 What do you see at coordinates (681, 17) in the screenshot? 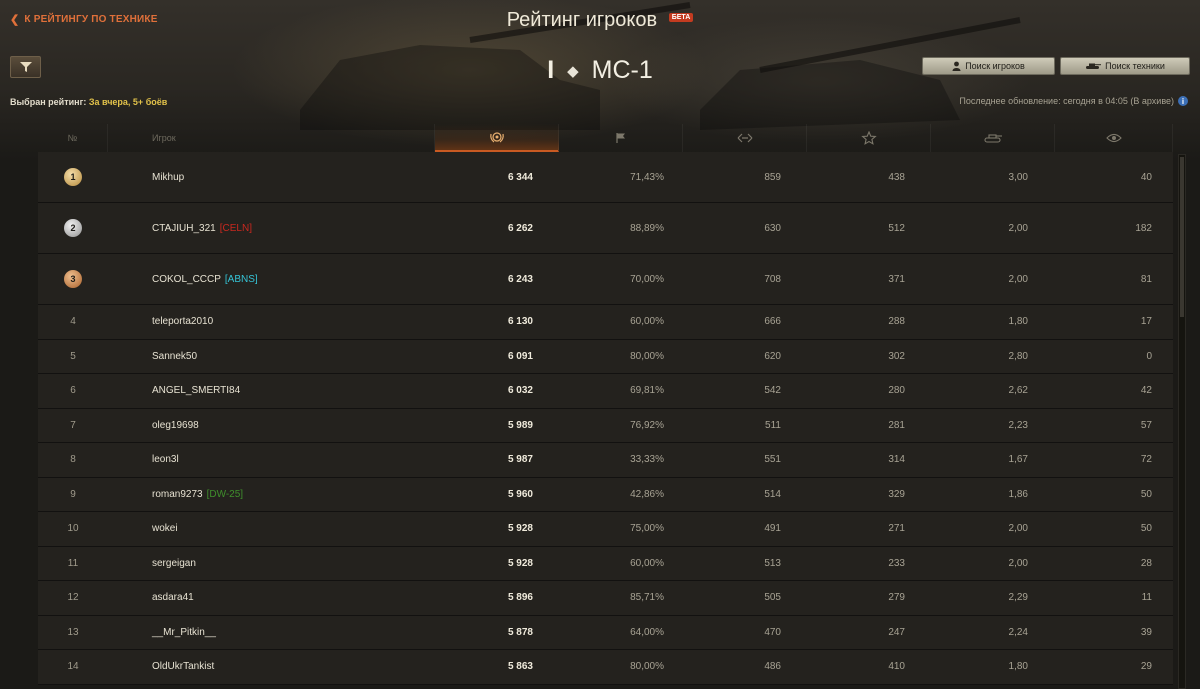
I see `beta-badge: БЕТА` at bounding box center [681, 17].